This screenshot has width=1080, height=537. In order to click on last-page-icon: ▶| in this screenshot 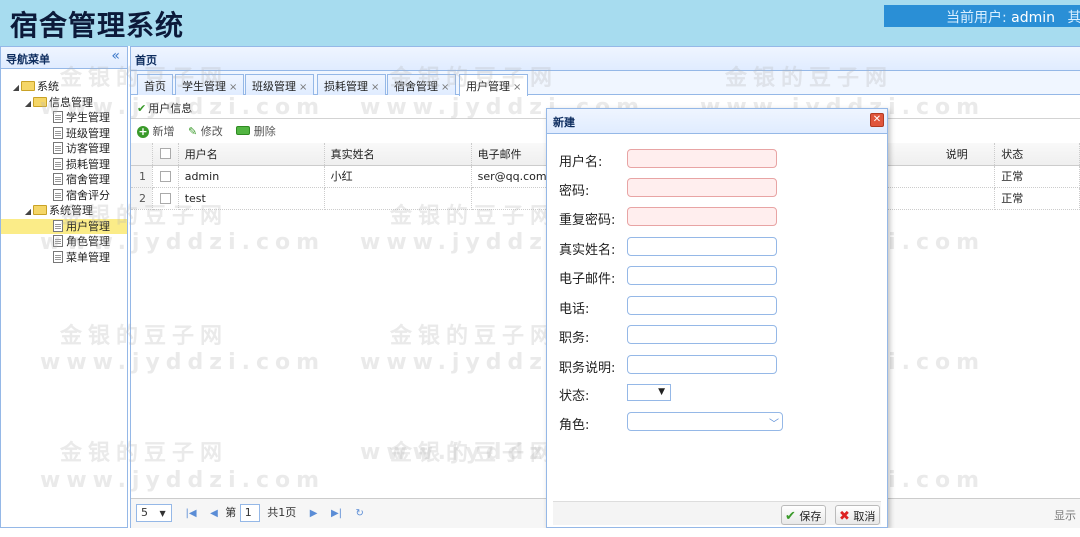, I will do `click(336, 513)`.